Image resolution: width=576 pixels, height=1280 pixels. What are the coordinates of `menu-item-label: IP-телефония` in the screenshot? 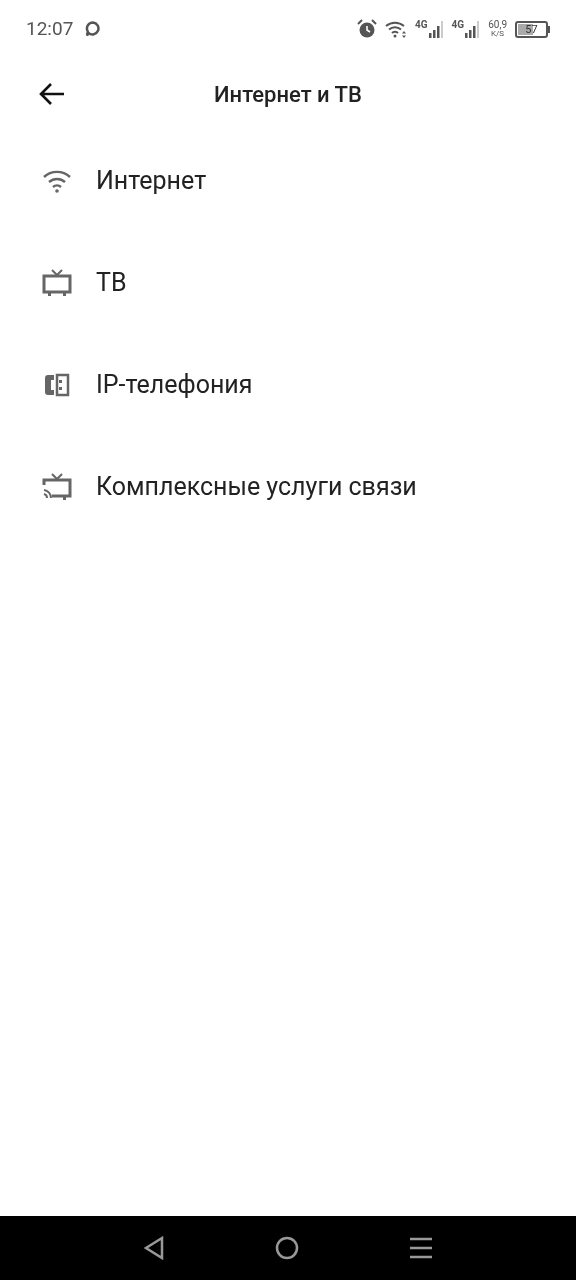 It's located at (174, 385).